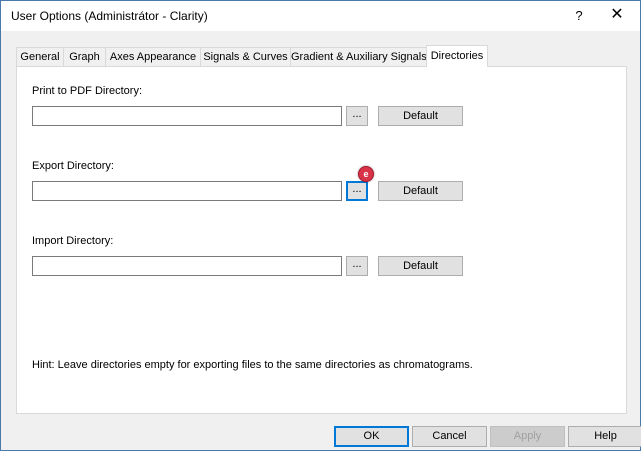 This screenshot has height=451, width=641. I want to click on apply-button: Apply, so click(527, 436).